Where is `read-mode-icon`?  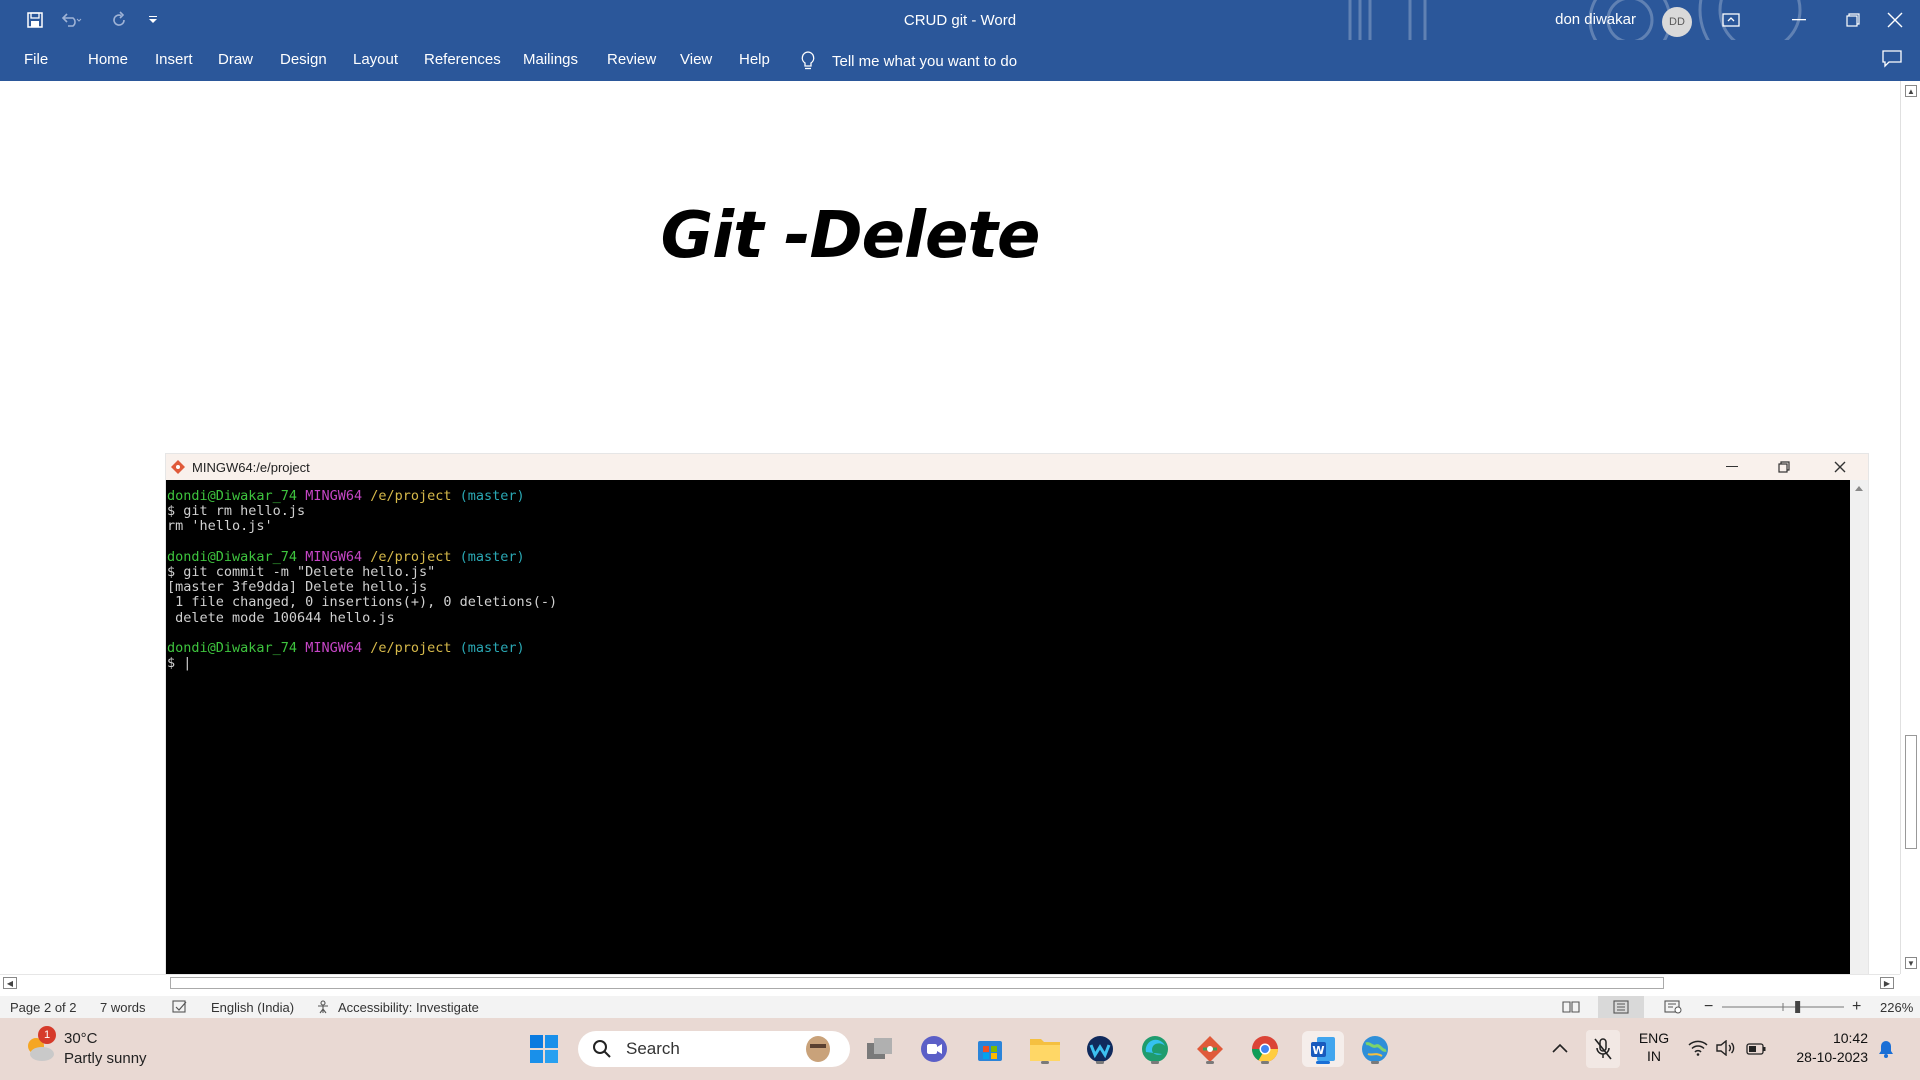
read-mode-icon is located at coordinates (1571, 1008).